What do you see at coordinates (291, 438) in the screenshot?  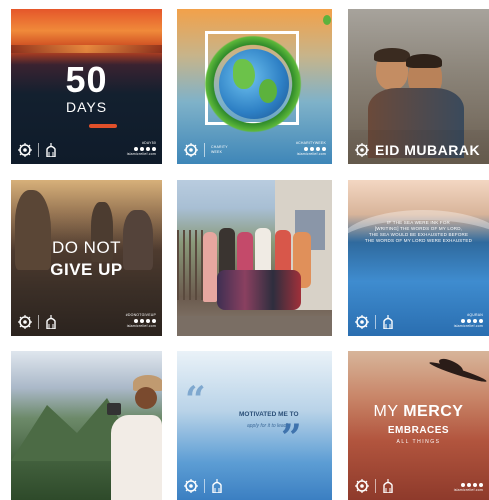 I see `close-quote-icon: ”` at bounding box center [291, 438].